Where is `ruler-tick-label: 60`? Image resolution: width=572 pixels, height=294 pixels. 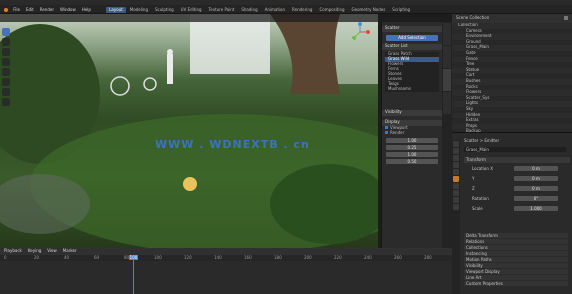 ruler-tick-label: 60 is located at coordinates (97, 257).